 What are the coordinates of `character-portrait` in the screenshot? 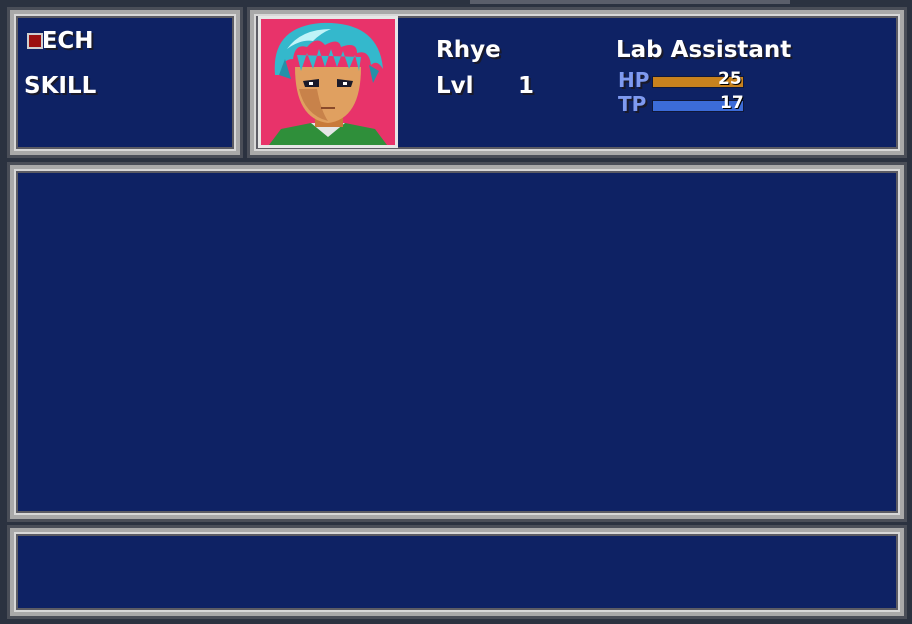 It's located at (328, 82).